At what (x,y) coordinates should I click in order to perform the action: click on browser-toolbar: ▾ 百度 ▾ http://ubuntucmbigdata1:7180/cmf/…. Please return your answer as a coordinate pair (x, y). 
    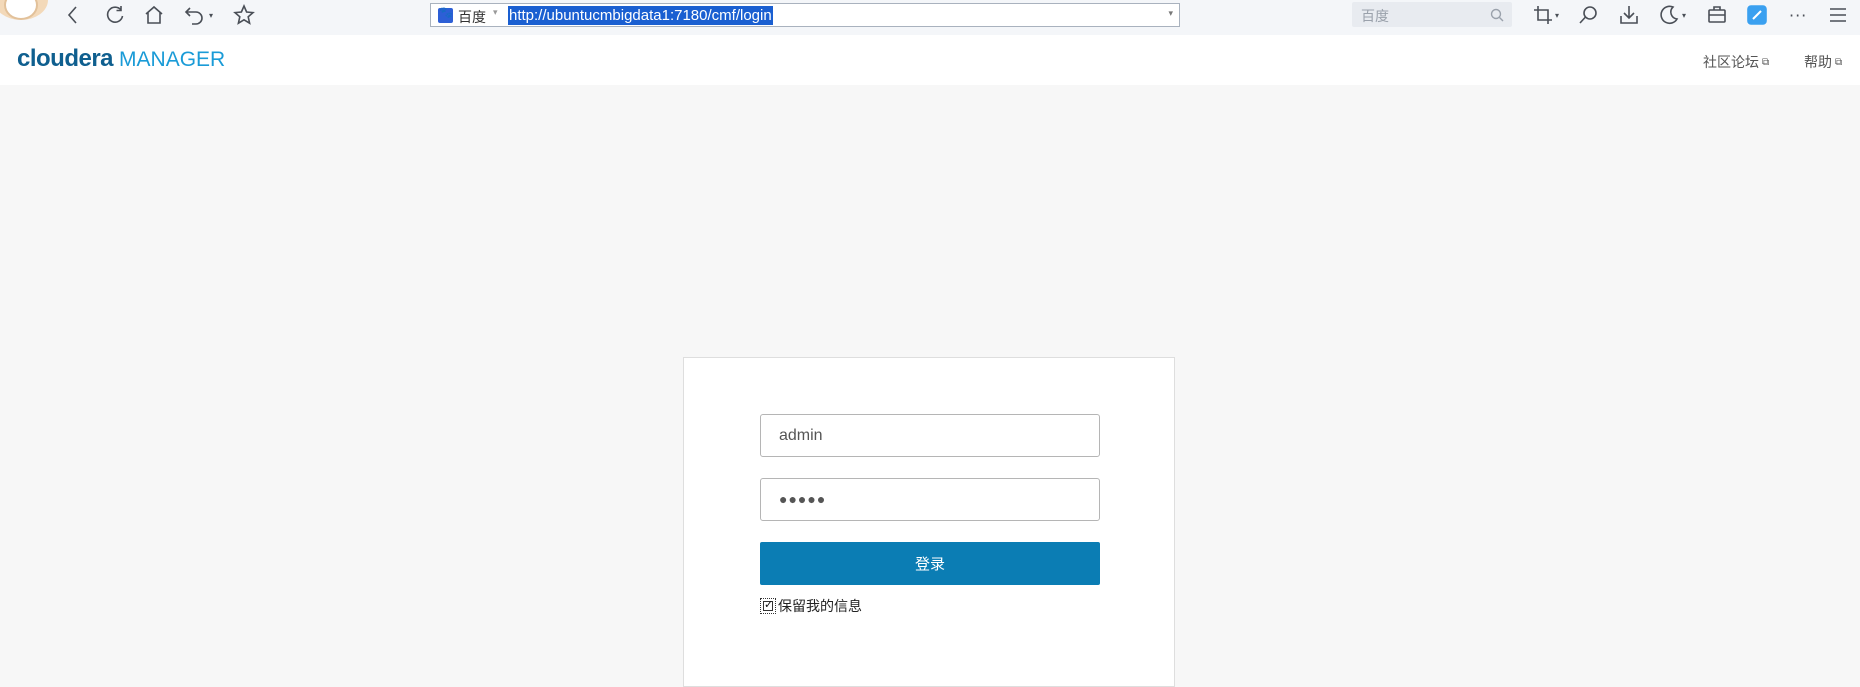
    Looking at the image, I should click on (930, 18).